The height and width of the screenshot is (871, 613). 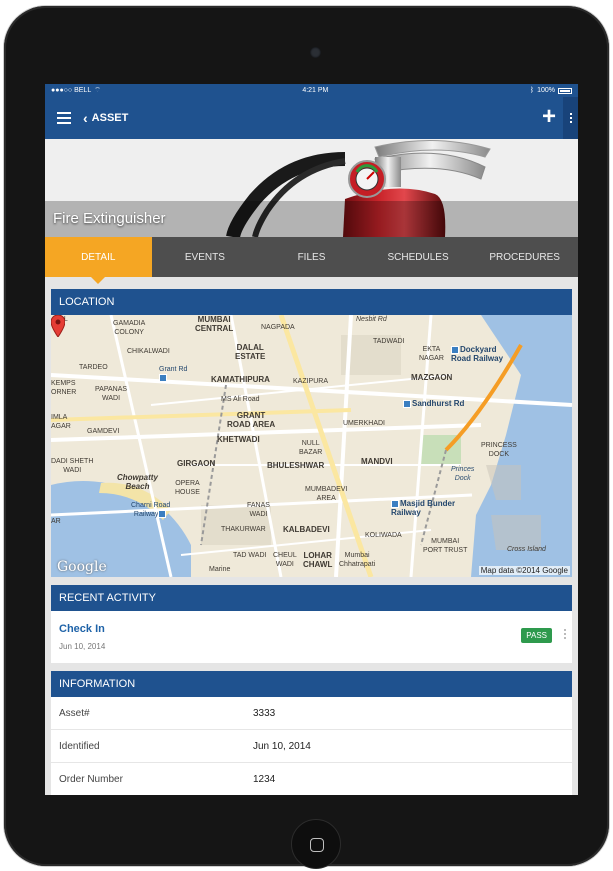 I want to click on info-label: Asset#, so click(x=74, y=713).